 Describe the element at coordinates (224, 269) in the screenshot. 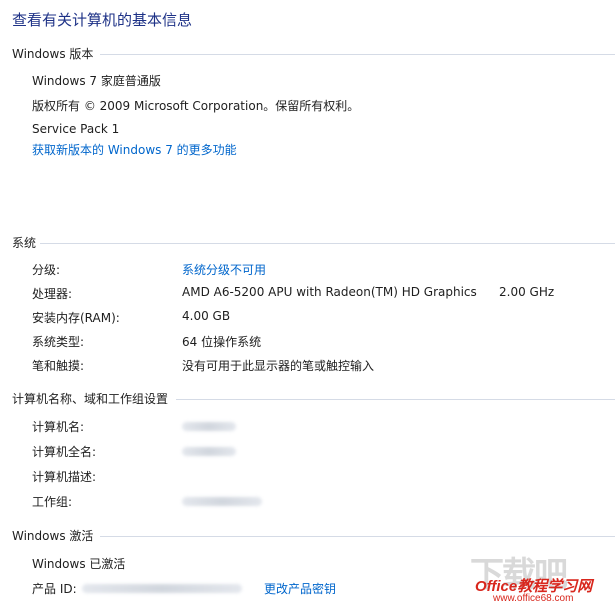

I see `rating-link: 系统分级不可用` at that location.